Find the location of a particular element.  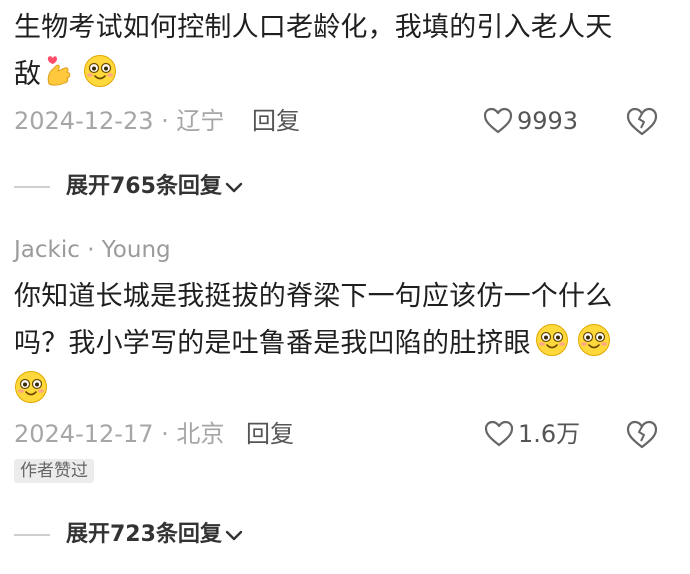

comment-text-line-2: 吗？我小学写的是吐鲁番是我凹陷的肚挤眼 is located at coordinates (313, 343).